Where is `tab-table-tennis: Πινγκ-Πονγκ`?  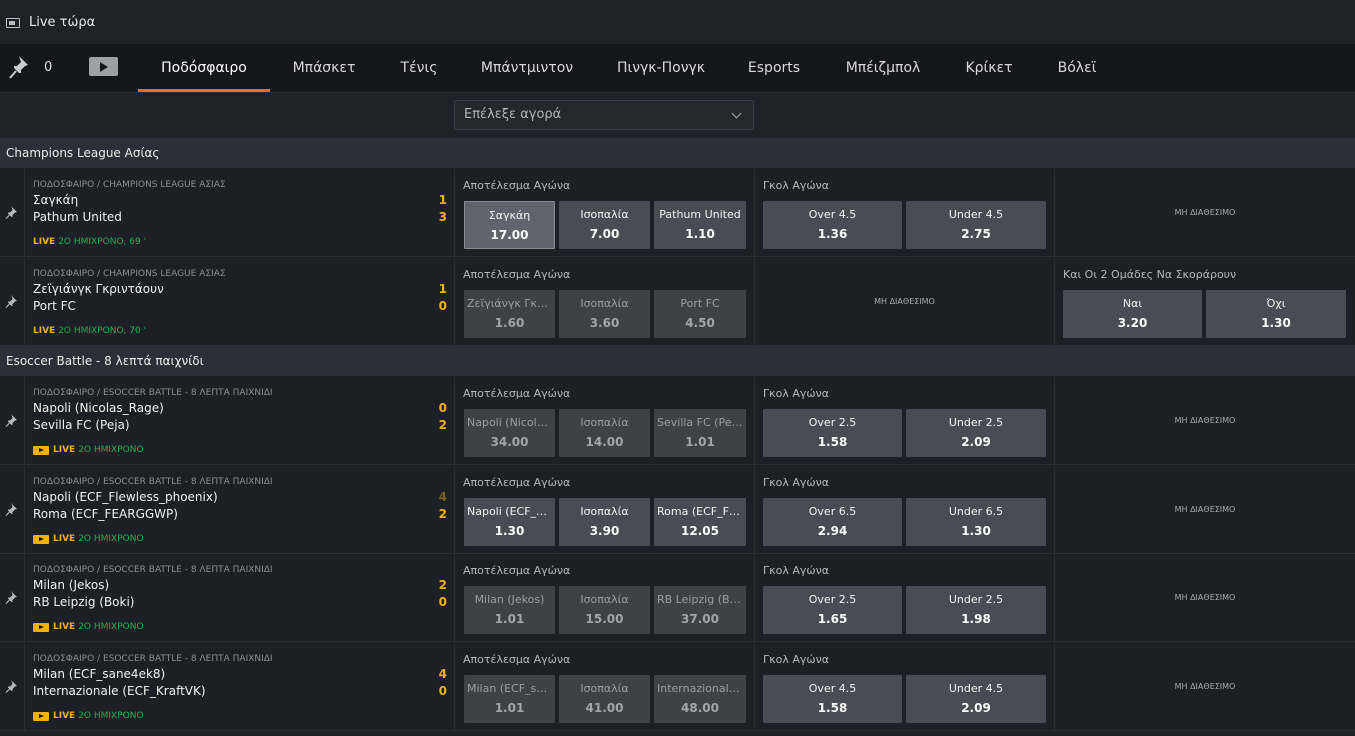
tab-table-tennis: Πινγκ-Πονγκ is located at coordinates (661, 68).